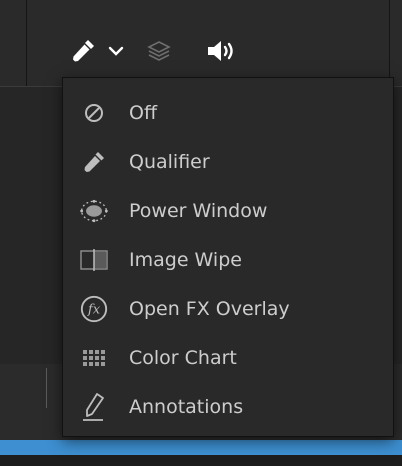 Image resolution: width=402 pixels, height=466 pixels. I want to click on menu-item-label: Color Chart, so click(183, 357).